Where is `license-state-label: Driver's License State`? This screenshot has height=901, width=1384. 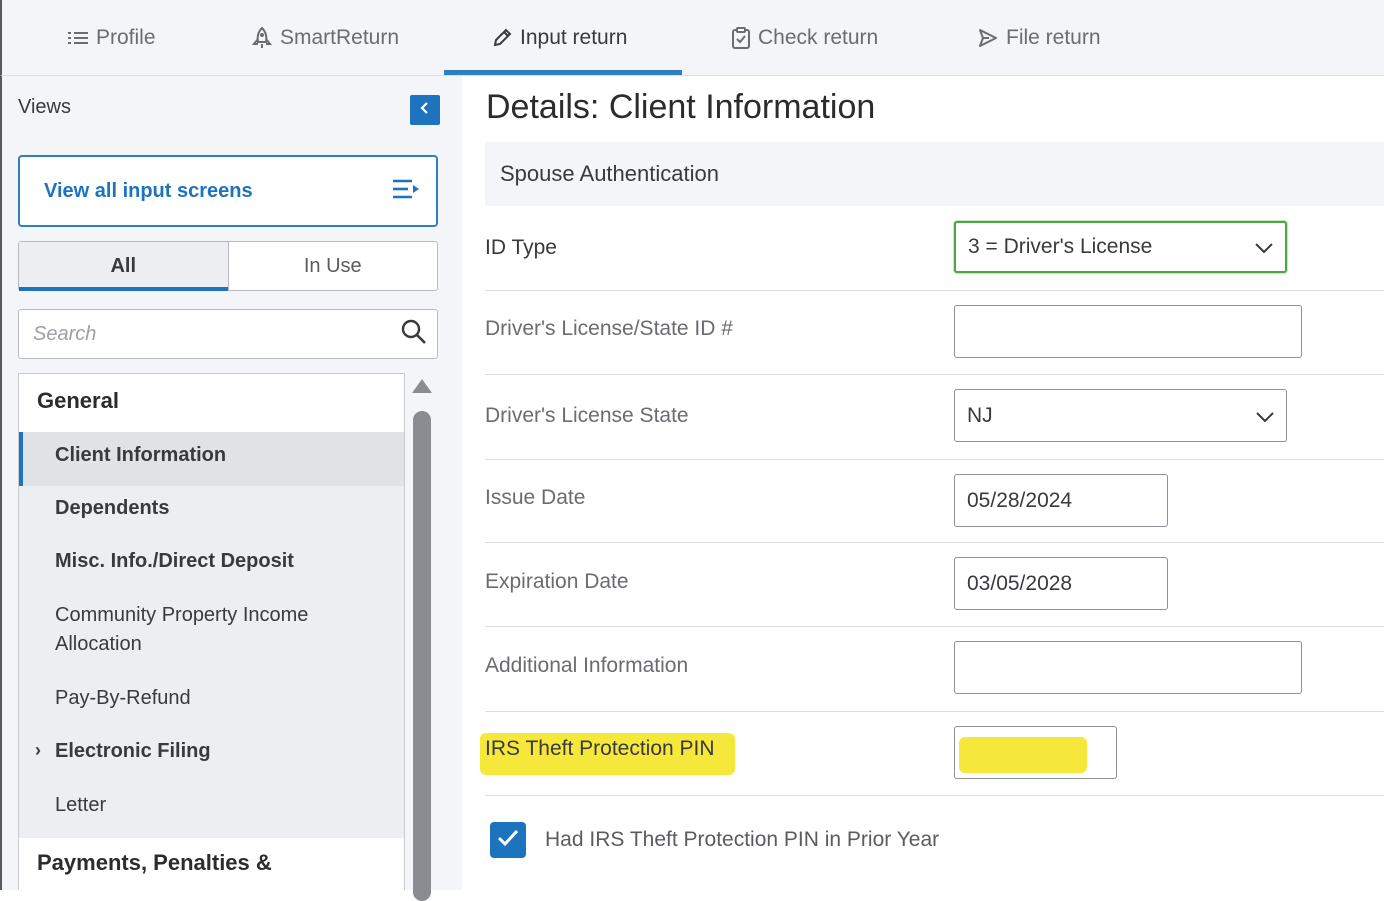 license-state-label: Driver's License State is located at coordinates (587, 415).